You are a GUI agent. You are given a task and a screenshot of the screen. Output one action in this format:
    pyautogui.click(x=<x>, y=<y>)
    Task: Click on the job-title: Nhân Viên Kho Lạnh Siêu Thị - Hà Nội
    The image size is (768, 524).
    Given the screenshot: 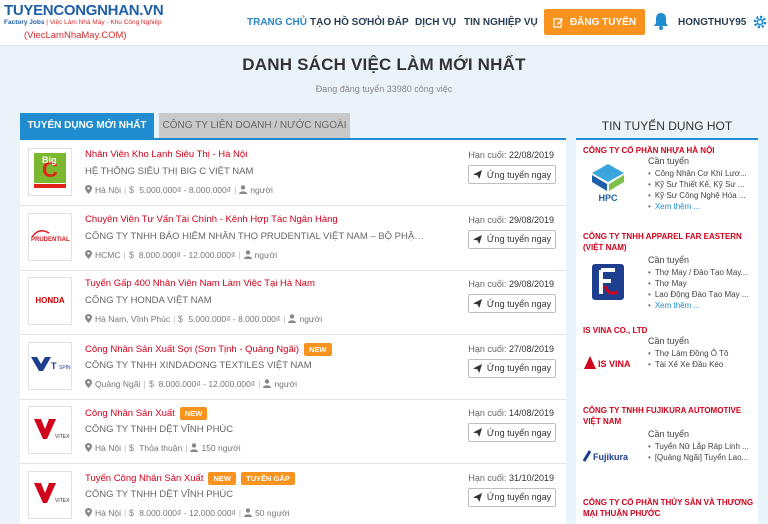 What is the action you would take?
    pyautogui.click(x=166, y=154)
    